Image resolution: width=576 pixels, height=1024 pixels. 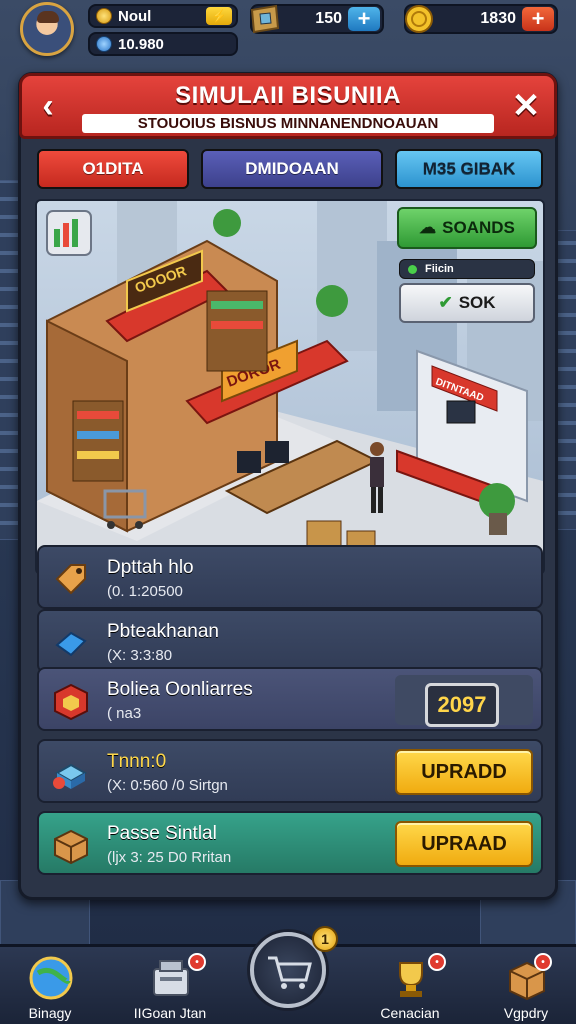 I want to click on status-text: Fiicin, so click(x=439, y=269).